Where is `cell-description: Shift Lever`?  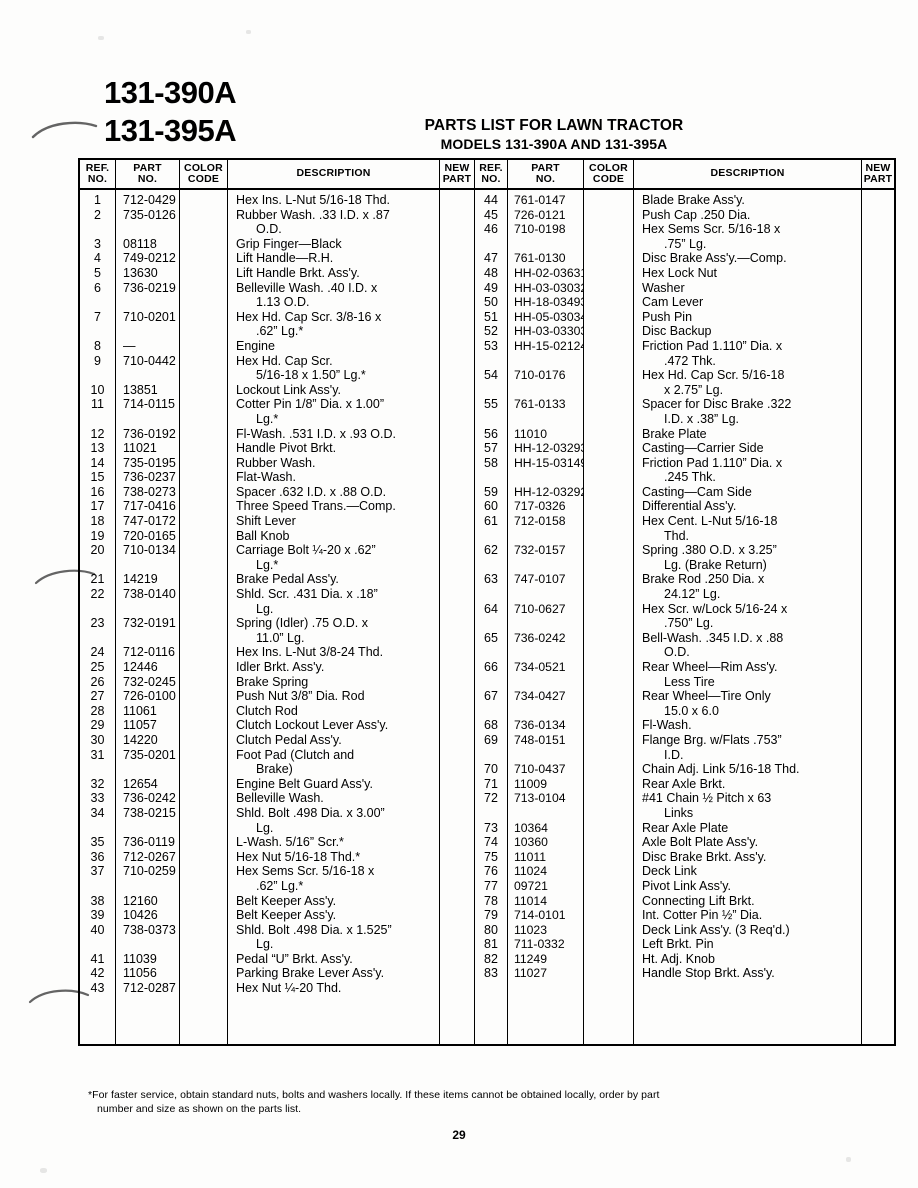
cell-description: Shift Lever is located at coordinates (266, 521).